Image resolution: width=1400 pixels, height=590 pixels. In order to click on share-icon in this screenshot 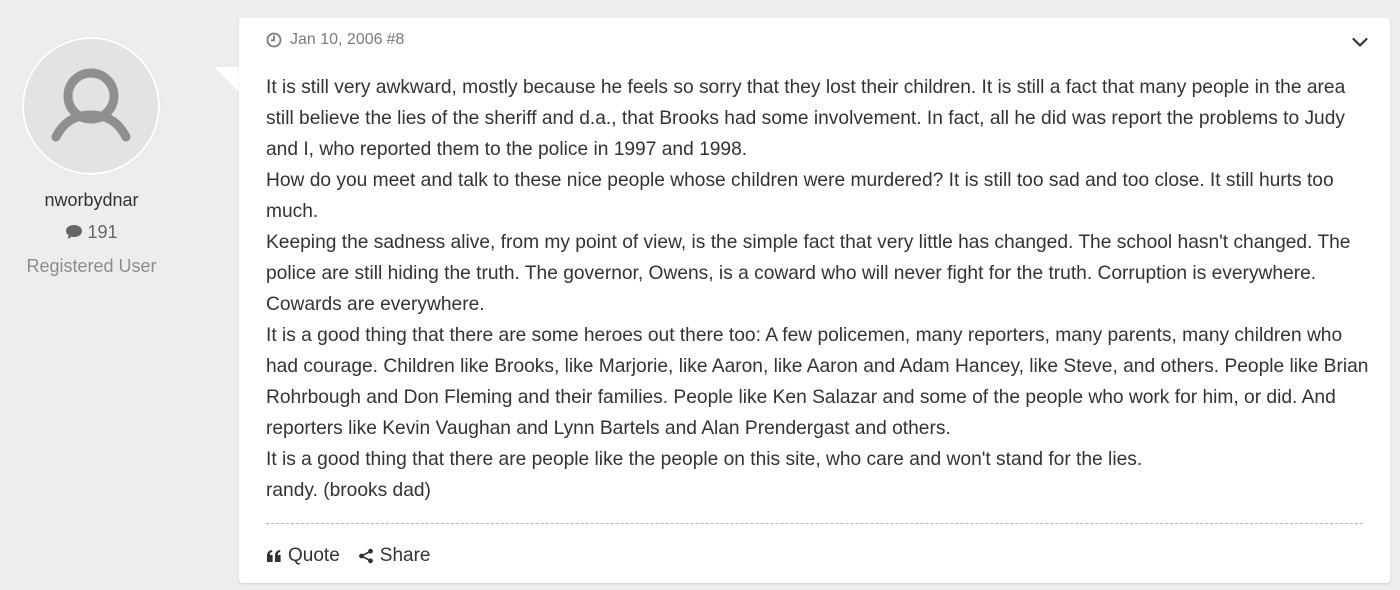, I will do `click(365, 556)`.